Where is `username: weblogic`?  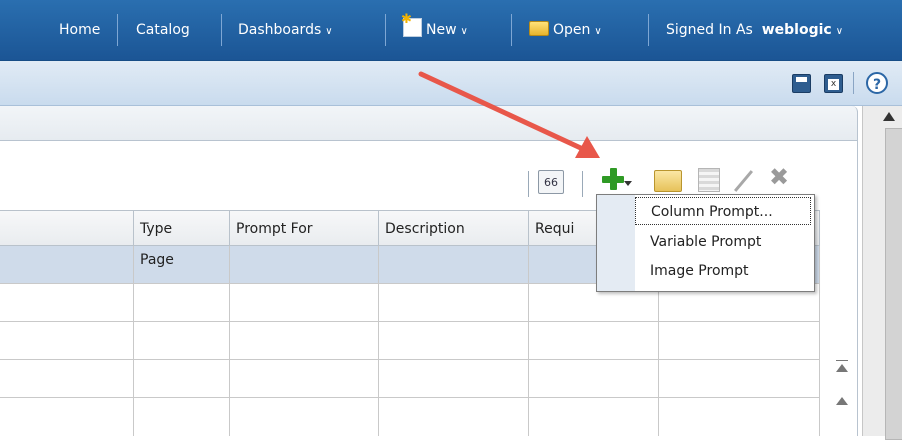 username: weblogic is located at coordinates (796, 30).